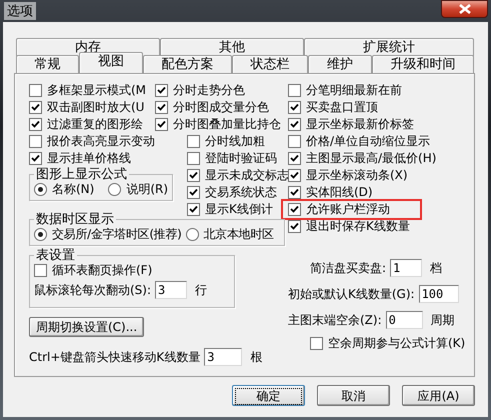 The height and width of the screenshot is (420, 491). Describe the element at coordinates (423, 64) in the screenshot. I see `tab: 升级和时间` at that location.